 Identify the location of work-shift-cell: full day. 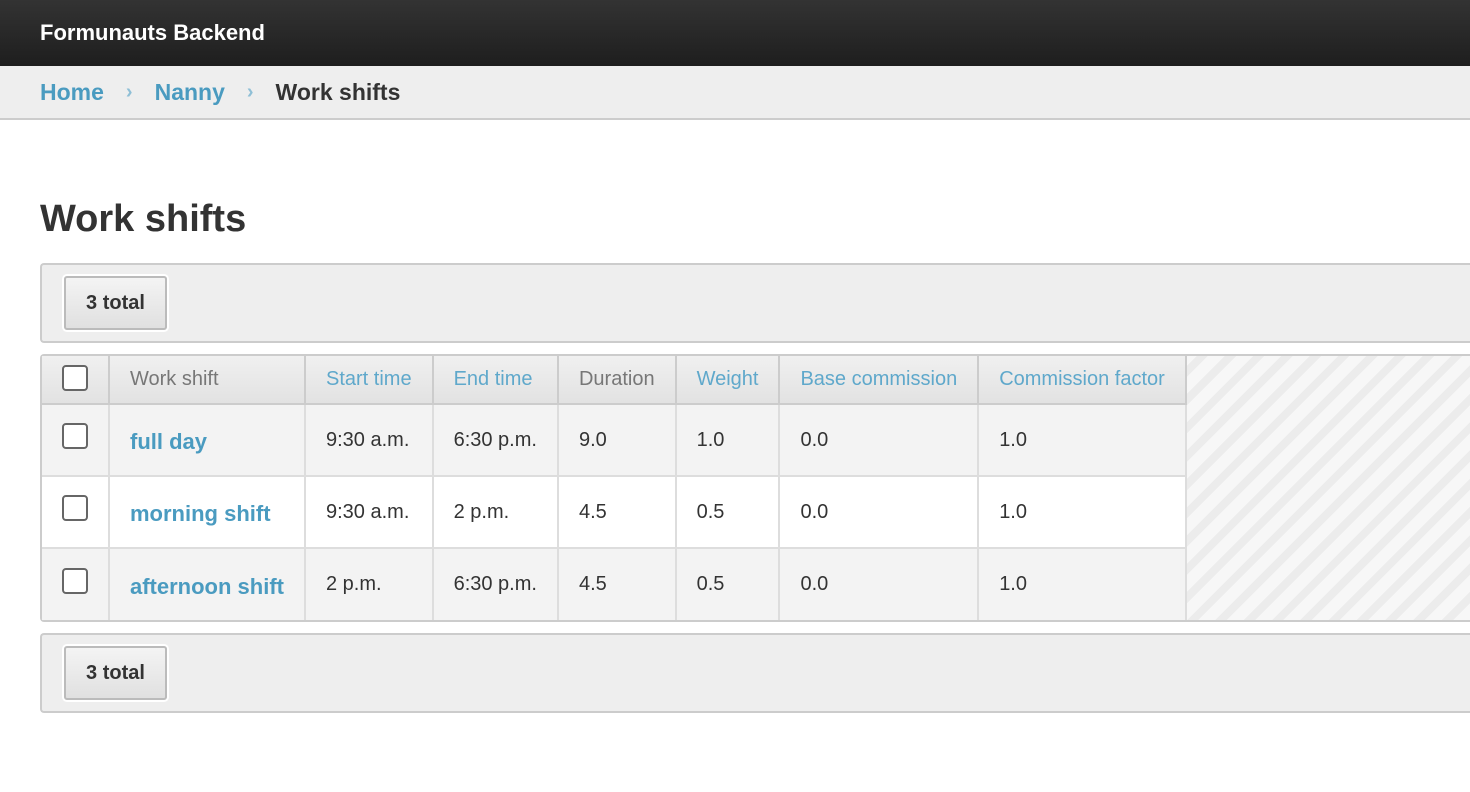
(207, 440).